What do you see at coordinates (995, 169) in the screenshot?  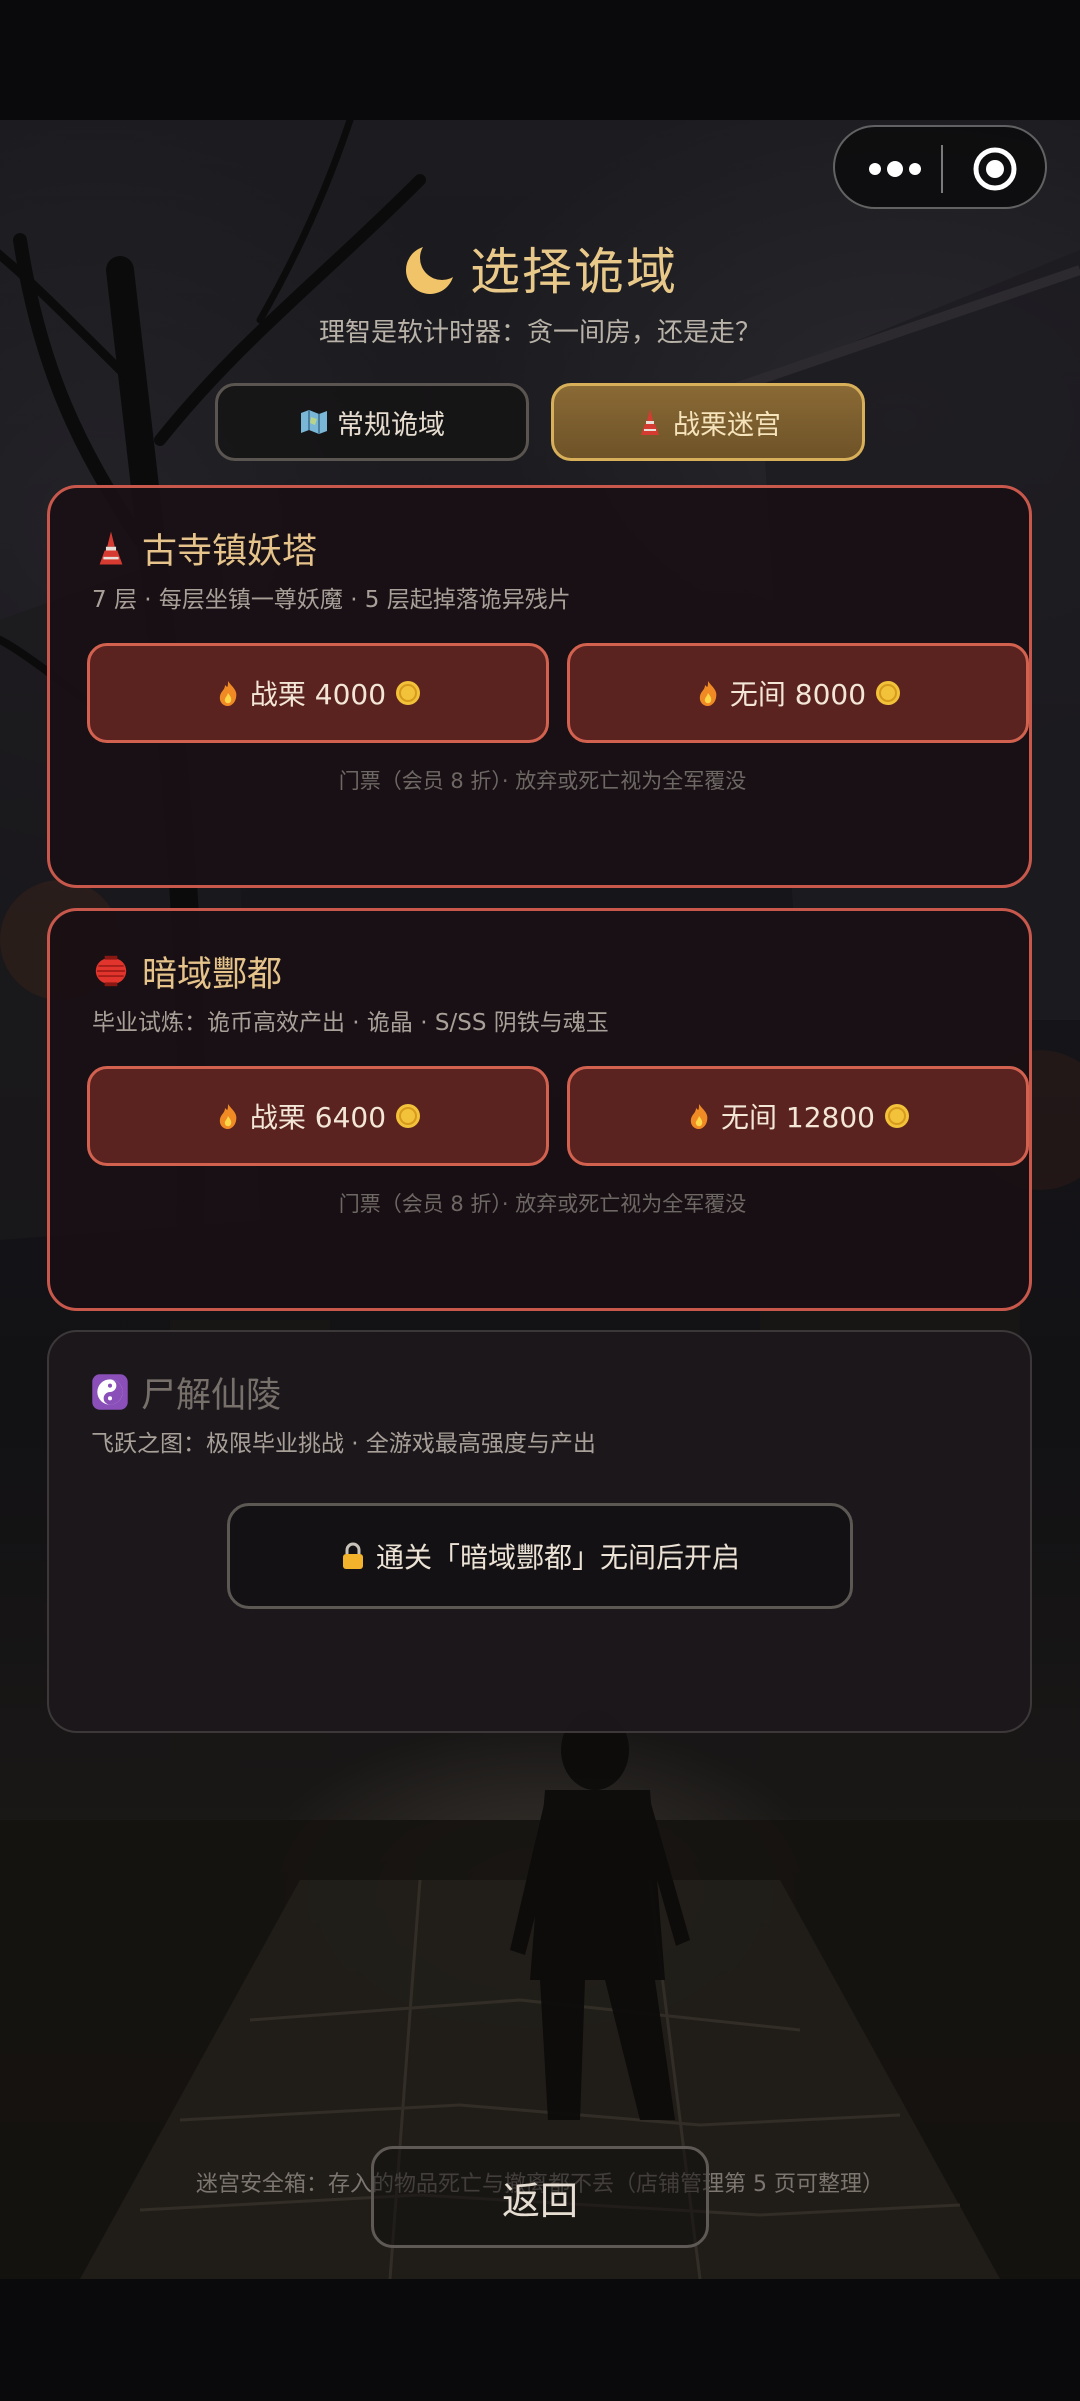 I see `close-miniprogram-icon` at bounding box center [995, 169].